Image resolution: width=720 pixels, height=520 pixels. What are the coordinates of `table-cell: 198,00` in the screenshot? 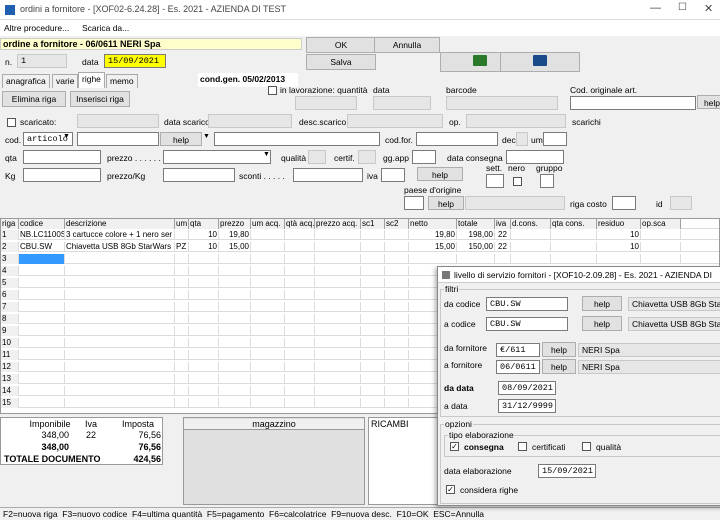 It's located at (476, 235).